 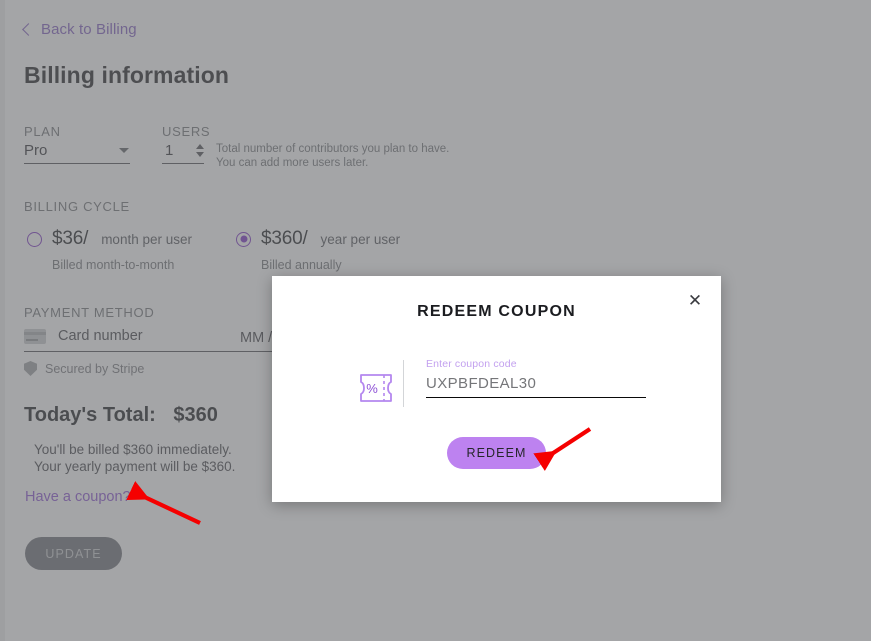 What do you see at coordinates (403, 383) in the screenshot?
I see `field-divider` at bounding box center [403, 383].